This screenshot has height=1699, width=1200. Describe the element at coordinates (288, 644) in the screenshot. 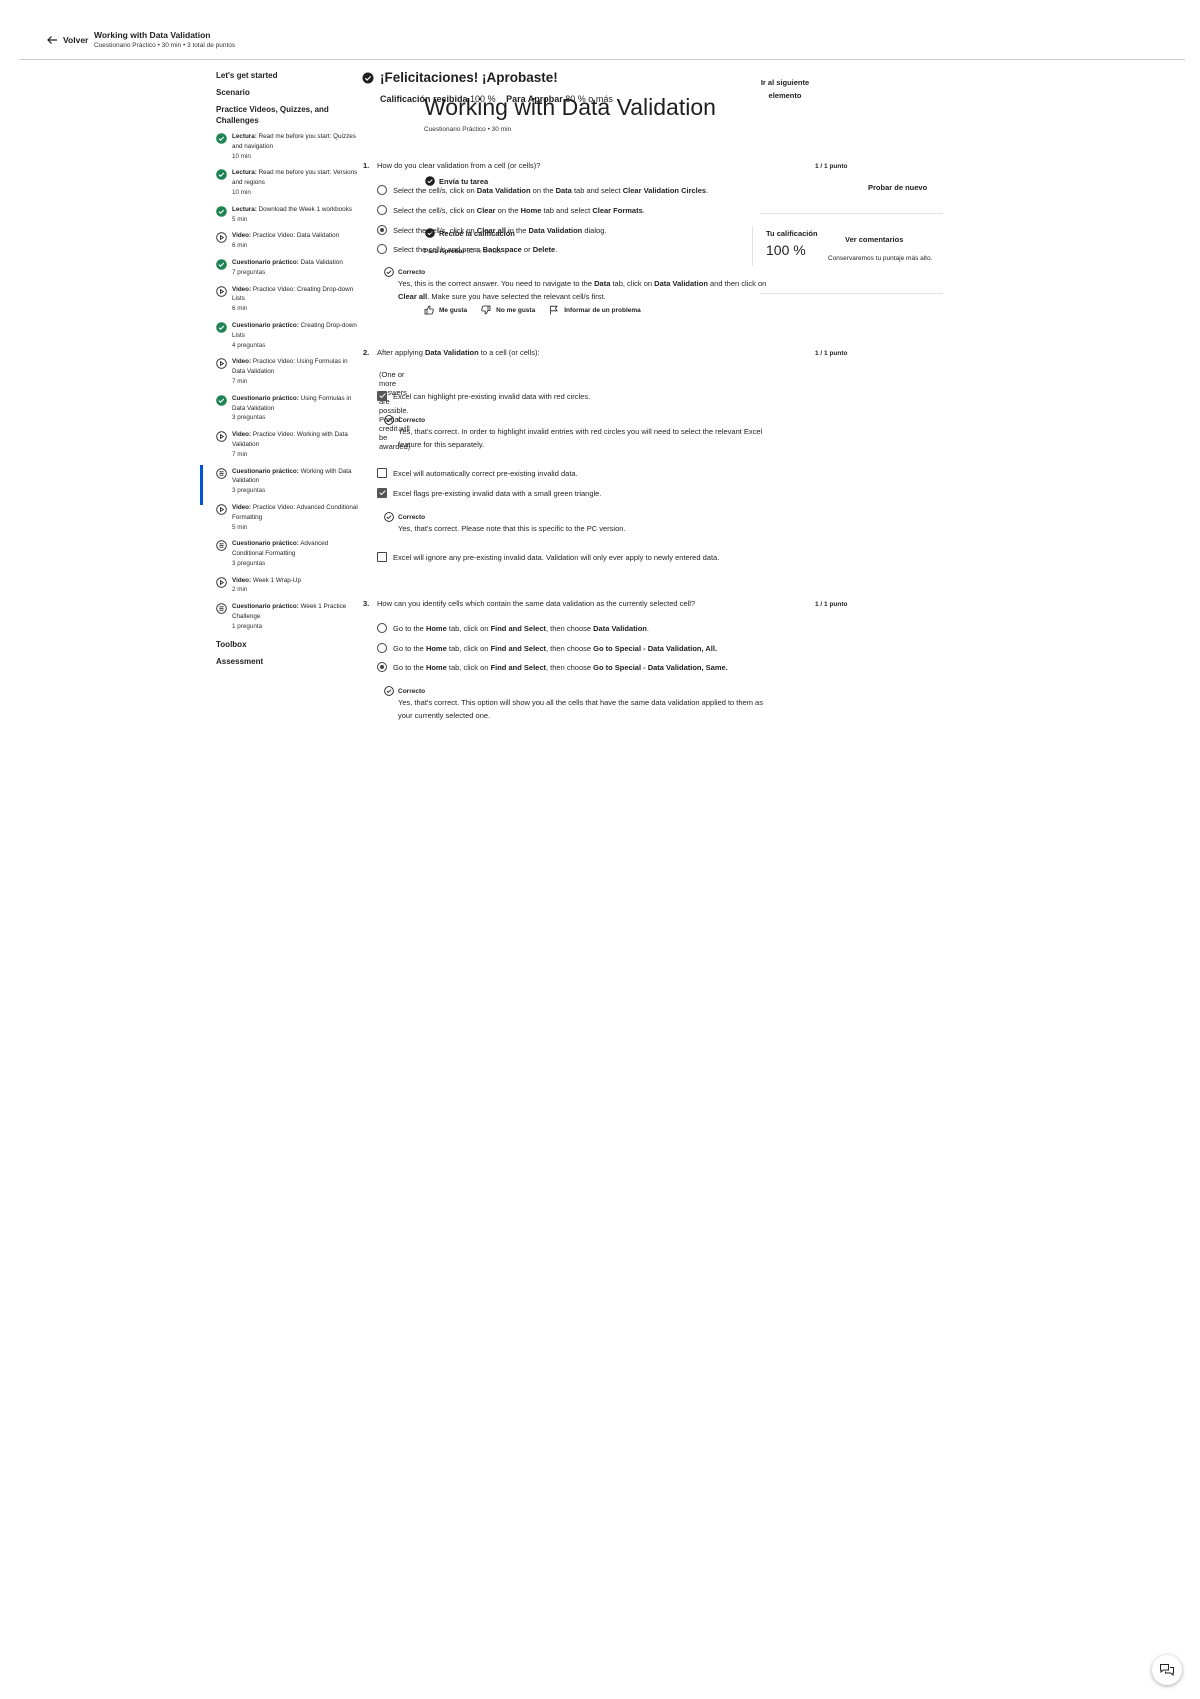

I see `sidebar-section-toolbox: Toolbox` at that location.